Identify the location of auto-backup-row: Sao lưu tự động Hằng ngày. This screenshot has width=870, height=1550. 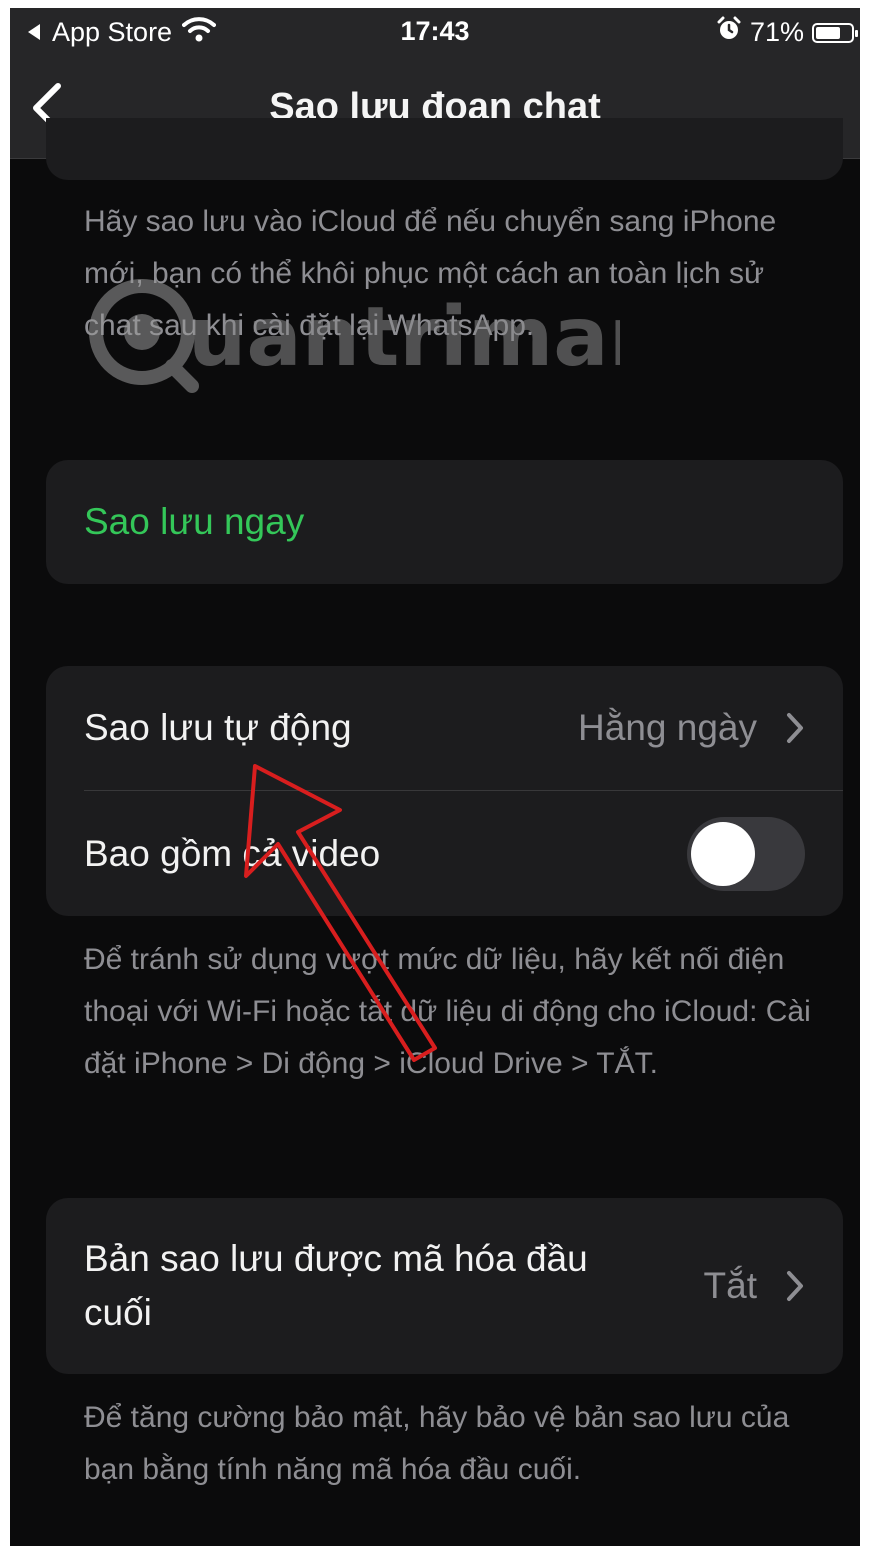
(463, 728).